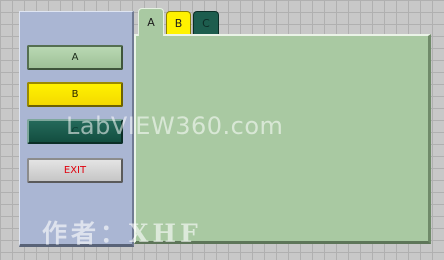 Image resolution: width=444 pixels, height=260 pixels. Describe the element at coordinates (75, 57) in the screenshot. I see `button-a: A` at that location.